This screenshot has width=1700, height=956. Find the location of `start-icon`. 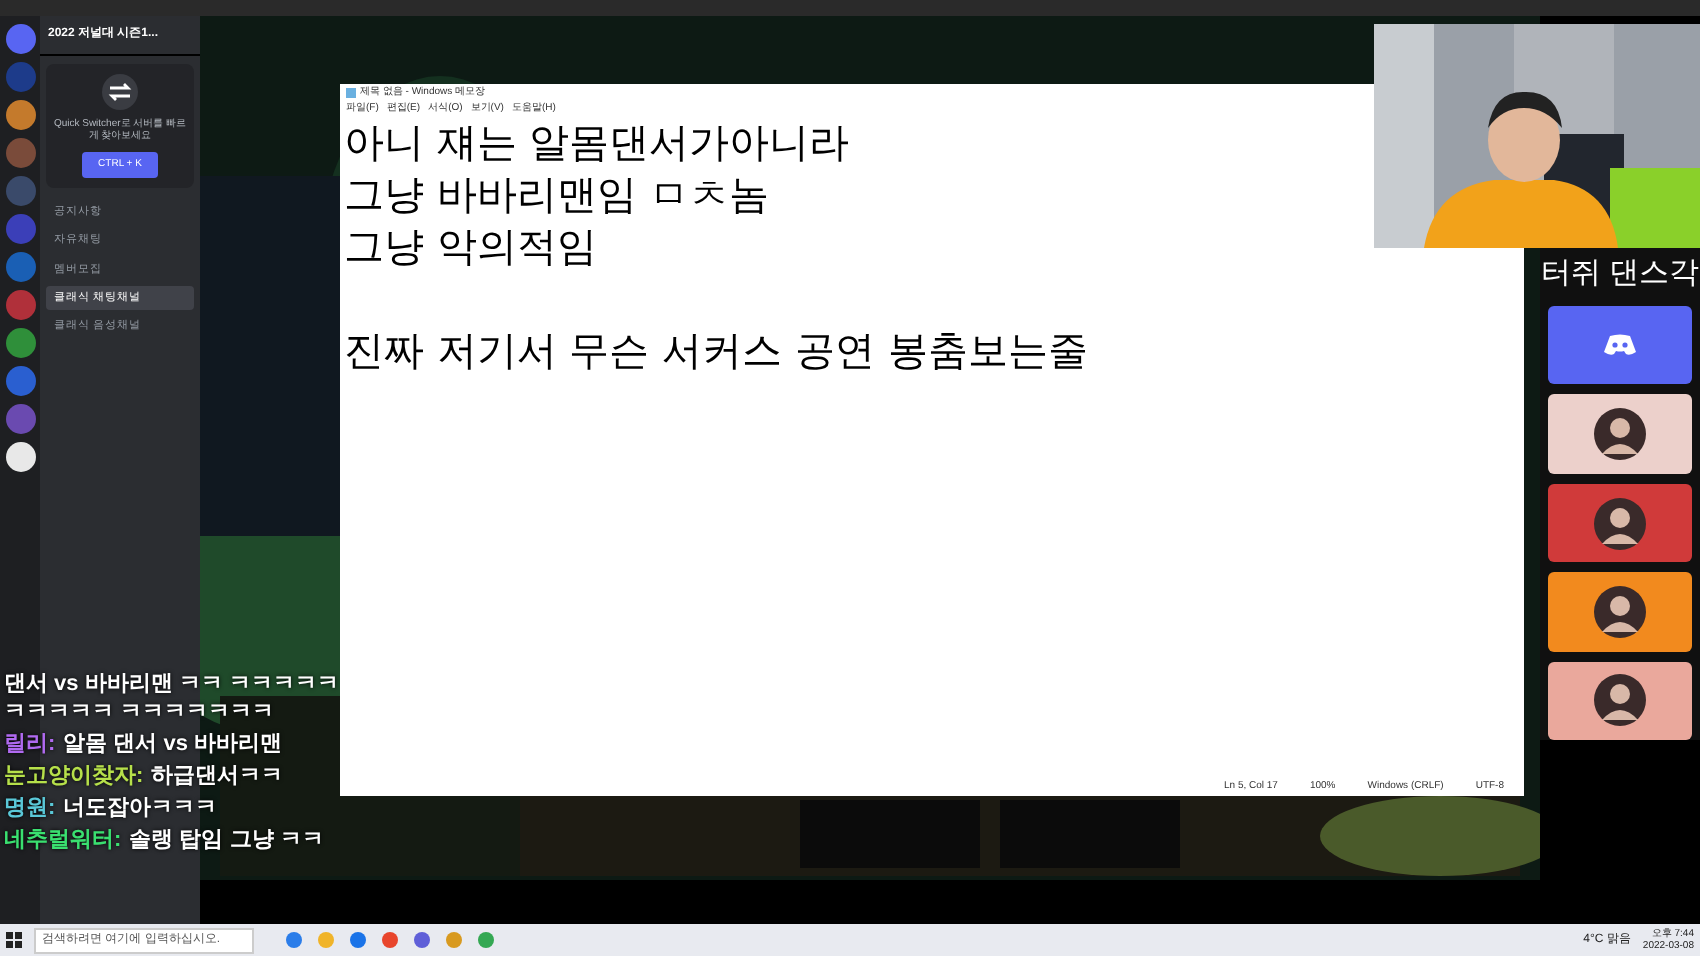

start-icon is located at coordinates (14, 940).